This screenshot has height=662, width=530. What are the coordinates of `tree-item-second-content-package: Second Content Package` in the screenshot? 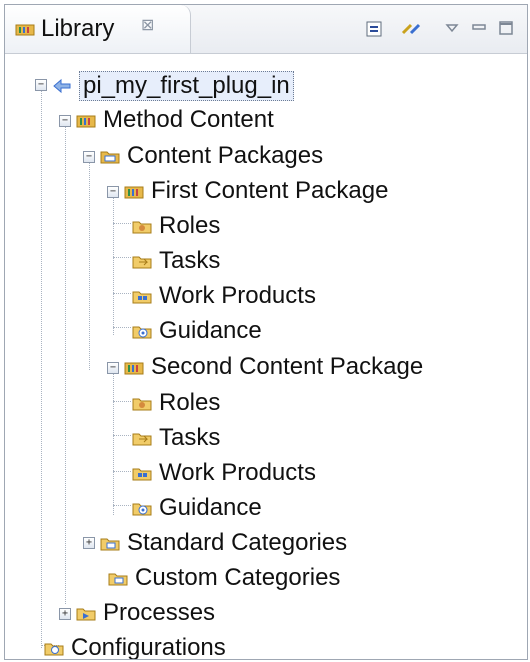 It's located at (273, 367).